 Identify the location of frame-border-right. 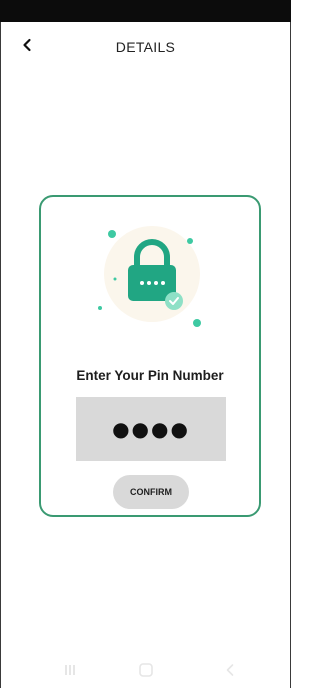
(290, 355).